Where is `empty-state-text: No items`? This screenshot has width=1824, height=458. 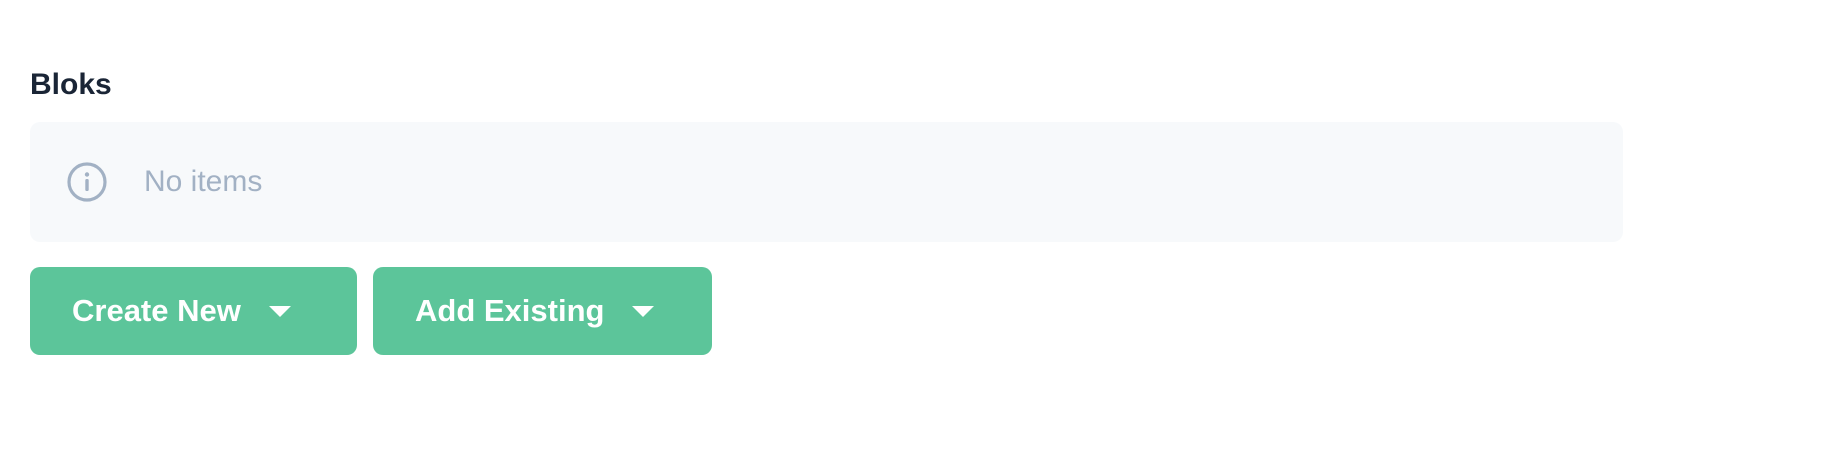
empty-state-text: No items is located at coordinates (203, 181).